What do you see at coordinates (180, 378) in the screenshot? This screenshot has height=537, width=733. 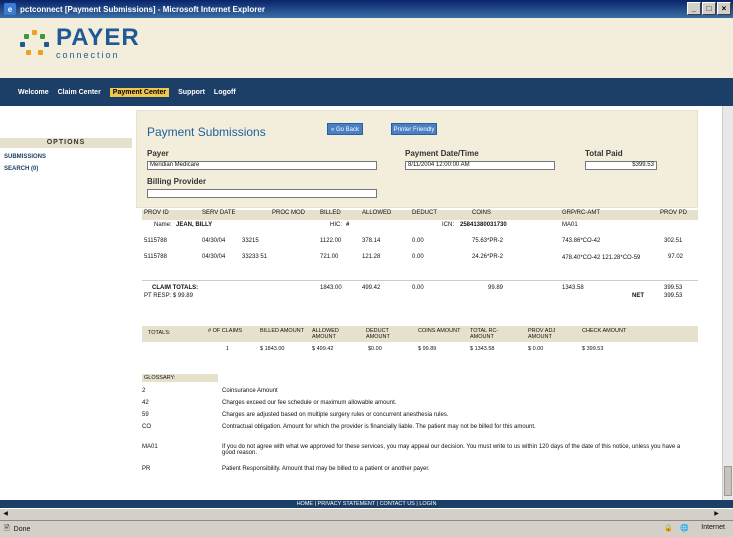 I see `glossary-heading: GLOSSARY:` at bounding box center [180, 378].